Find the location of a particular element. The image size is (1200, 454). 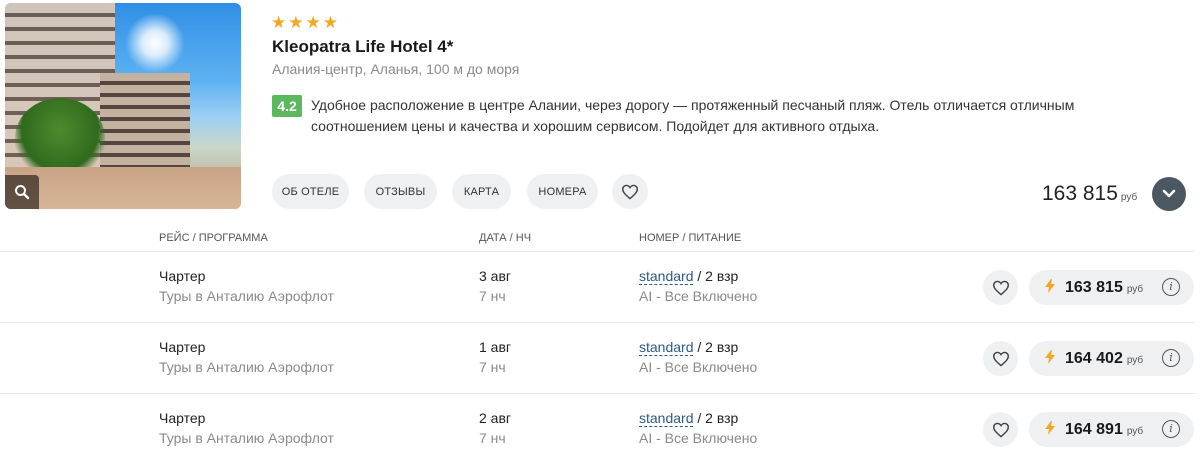

photo-sun is located at coordinates (155, 43).